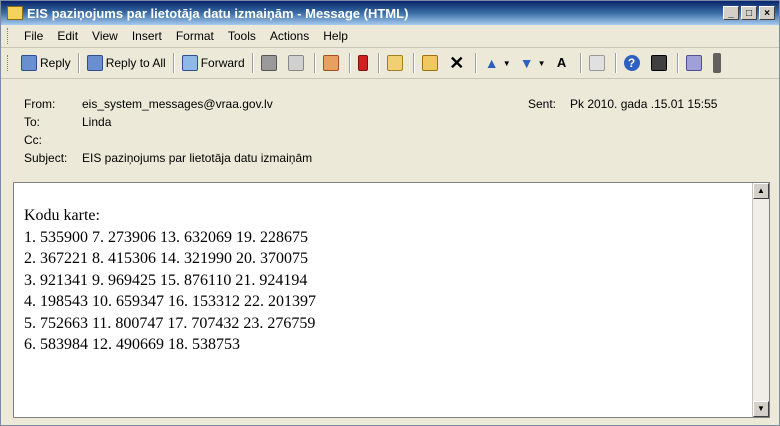 Image resolution: width=780 pixels, height=426 pixels. I want to click on menu-format: Format, so click(195, 36).